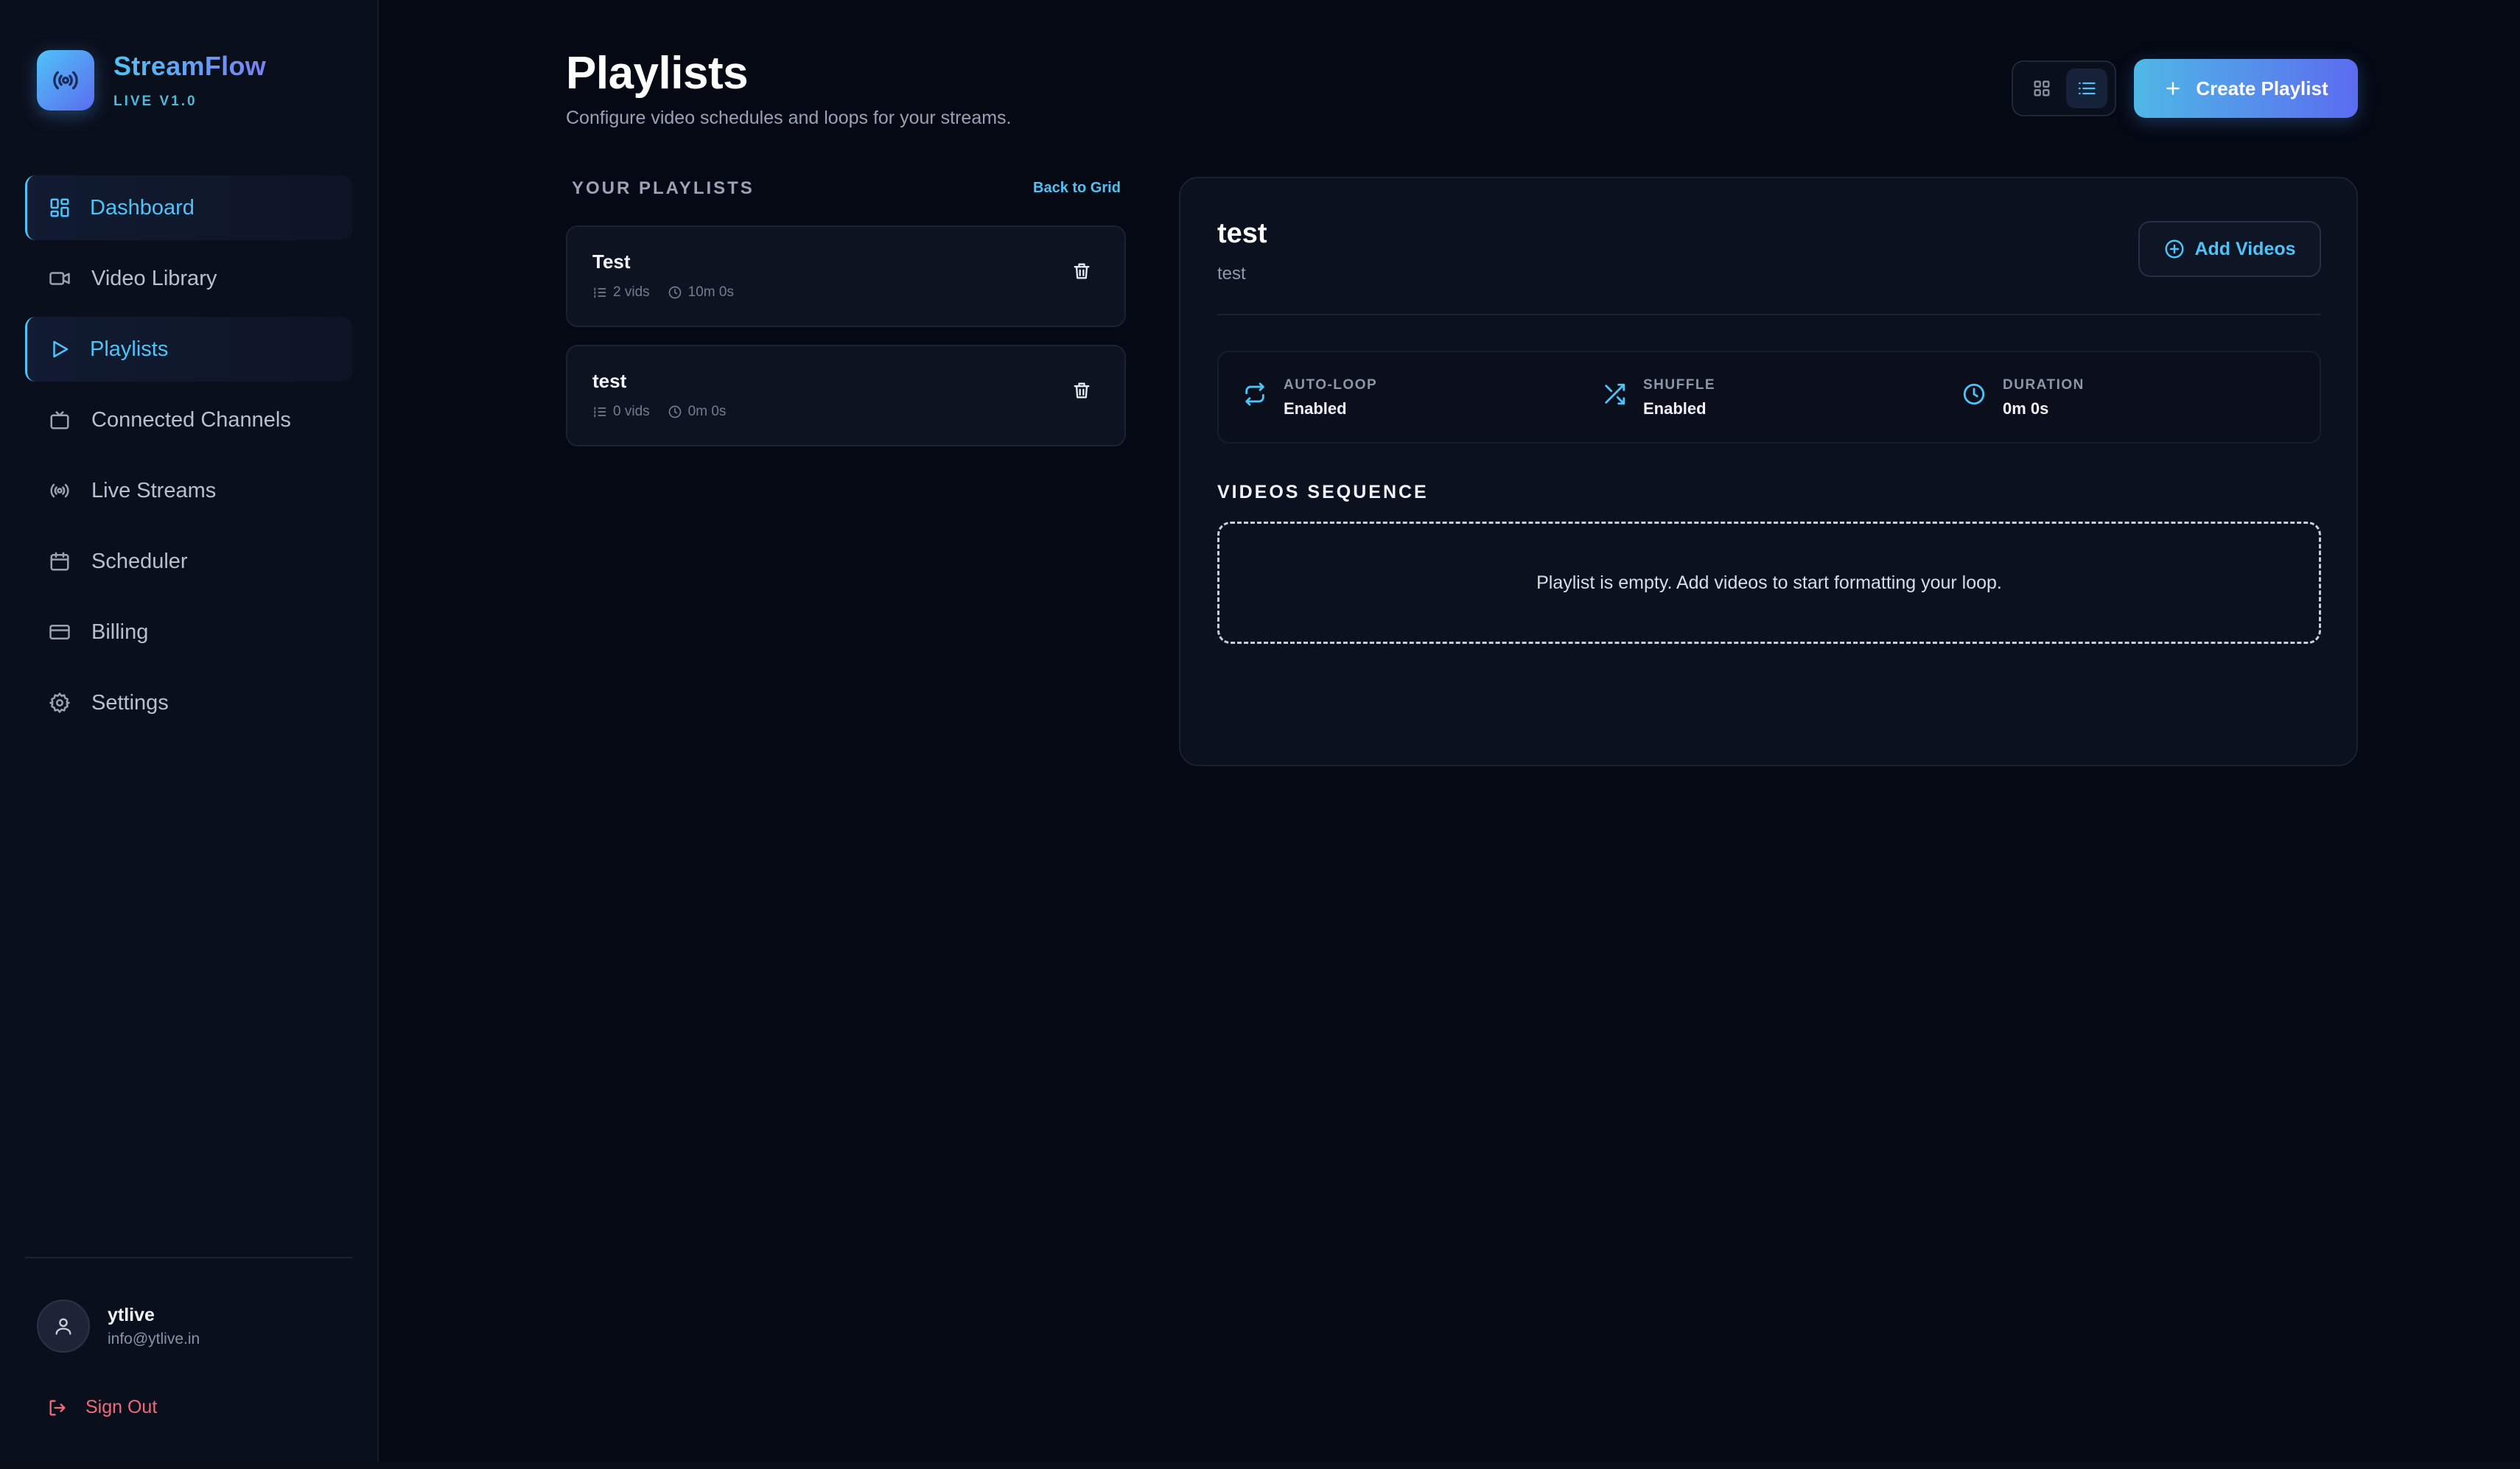 This screenshot has width=2520, height=1469. I want to click on gear-icon, so click(59, 702).